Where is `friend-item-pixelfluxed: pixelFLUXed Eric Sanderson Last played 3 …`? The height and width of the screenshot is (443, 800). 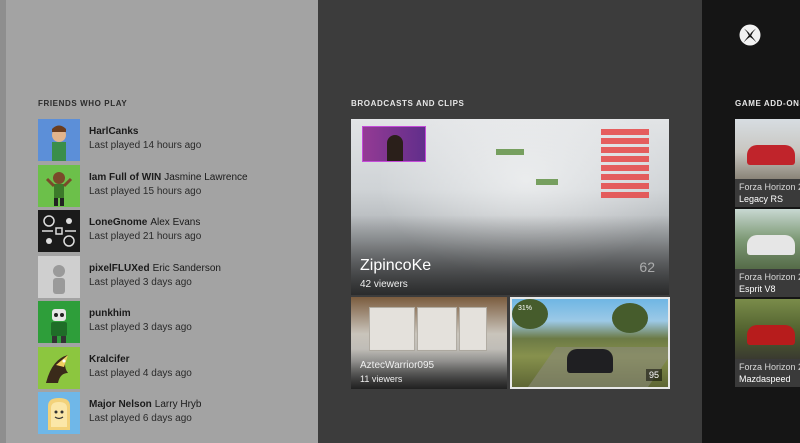 friend-item-pixelfluxed: pixelFLUXed Eric Sanderson Last played 3 … is located at coordinates (143, 278).